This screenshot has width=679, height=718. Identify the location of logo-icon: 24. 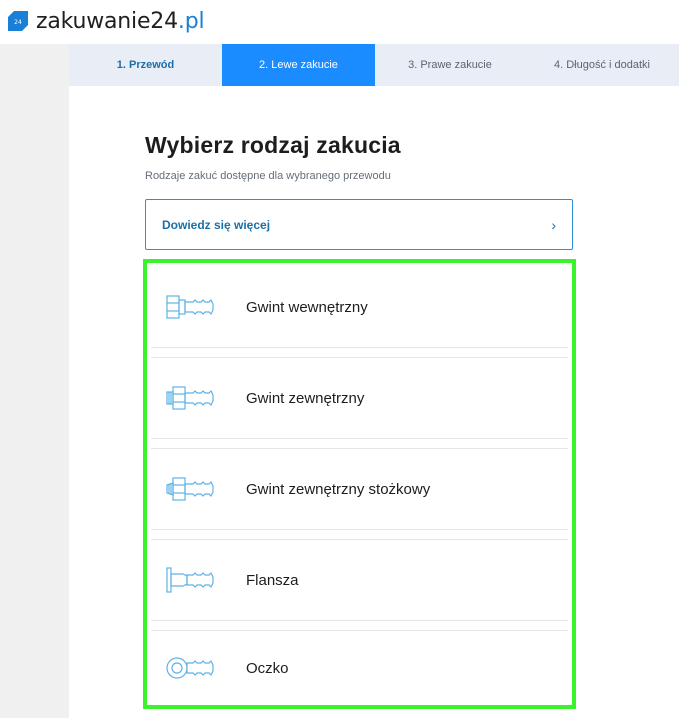
(18, 21).